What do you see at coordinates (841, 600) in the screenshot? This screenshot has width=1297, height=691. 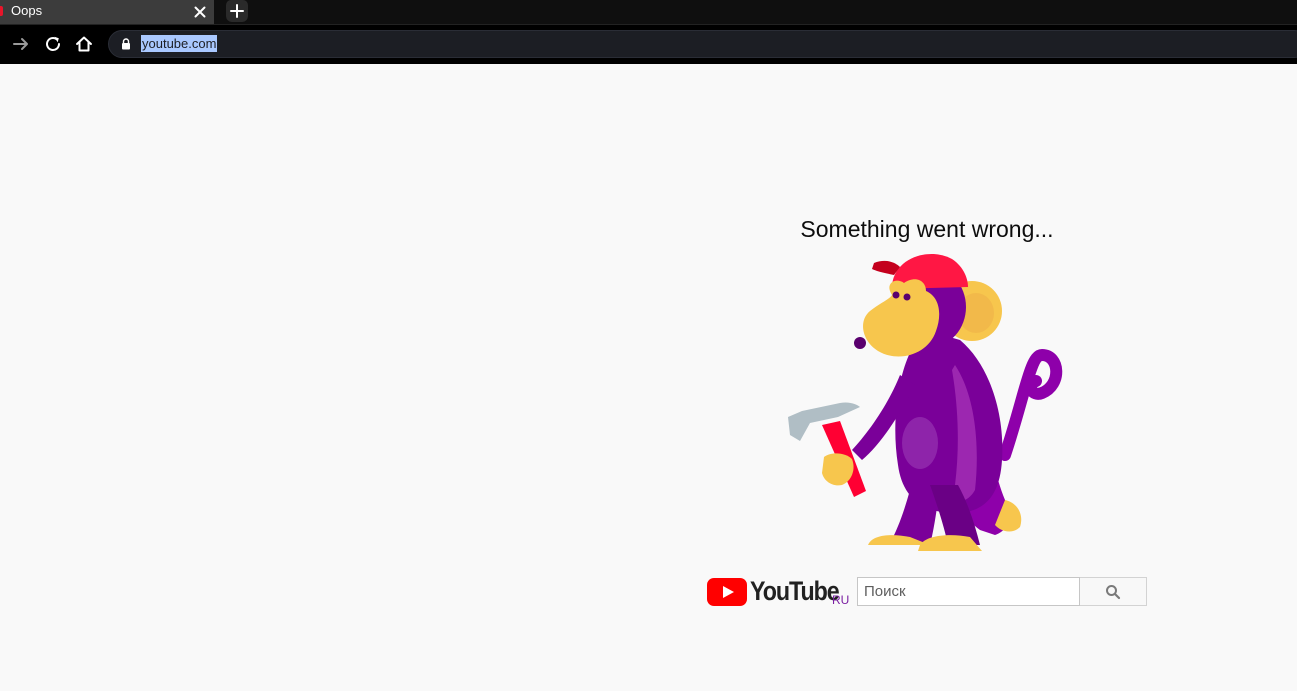 I see `logo-region: RU` at bounding box center [841, 600].